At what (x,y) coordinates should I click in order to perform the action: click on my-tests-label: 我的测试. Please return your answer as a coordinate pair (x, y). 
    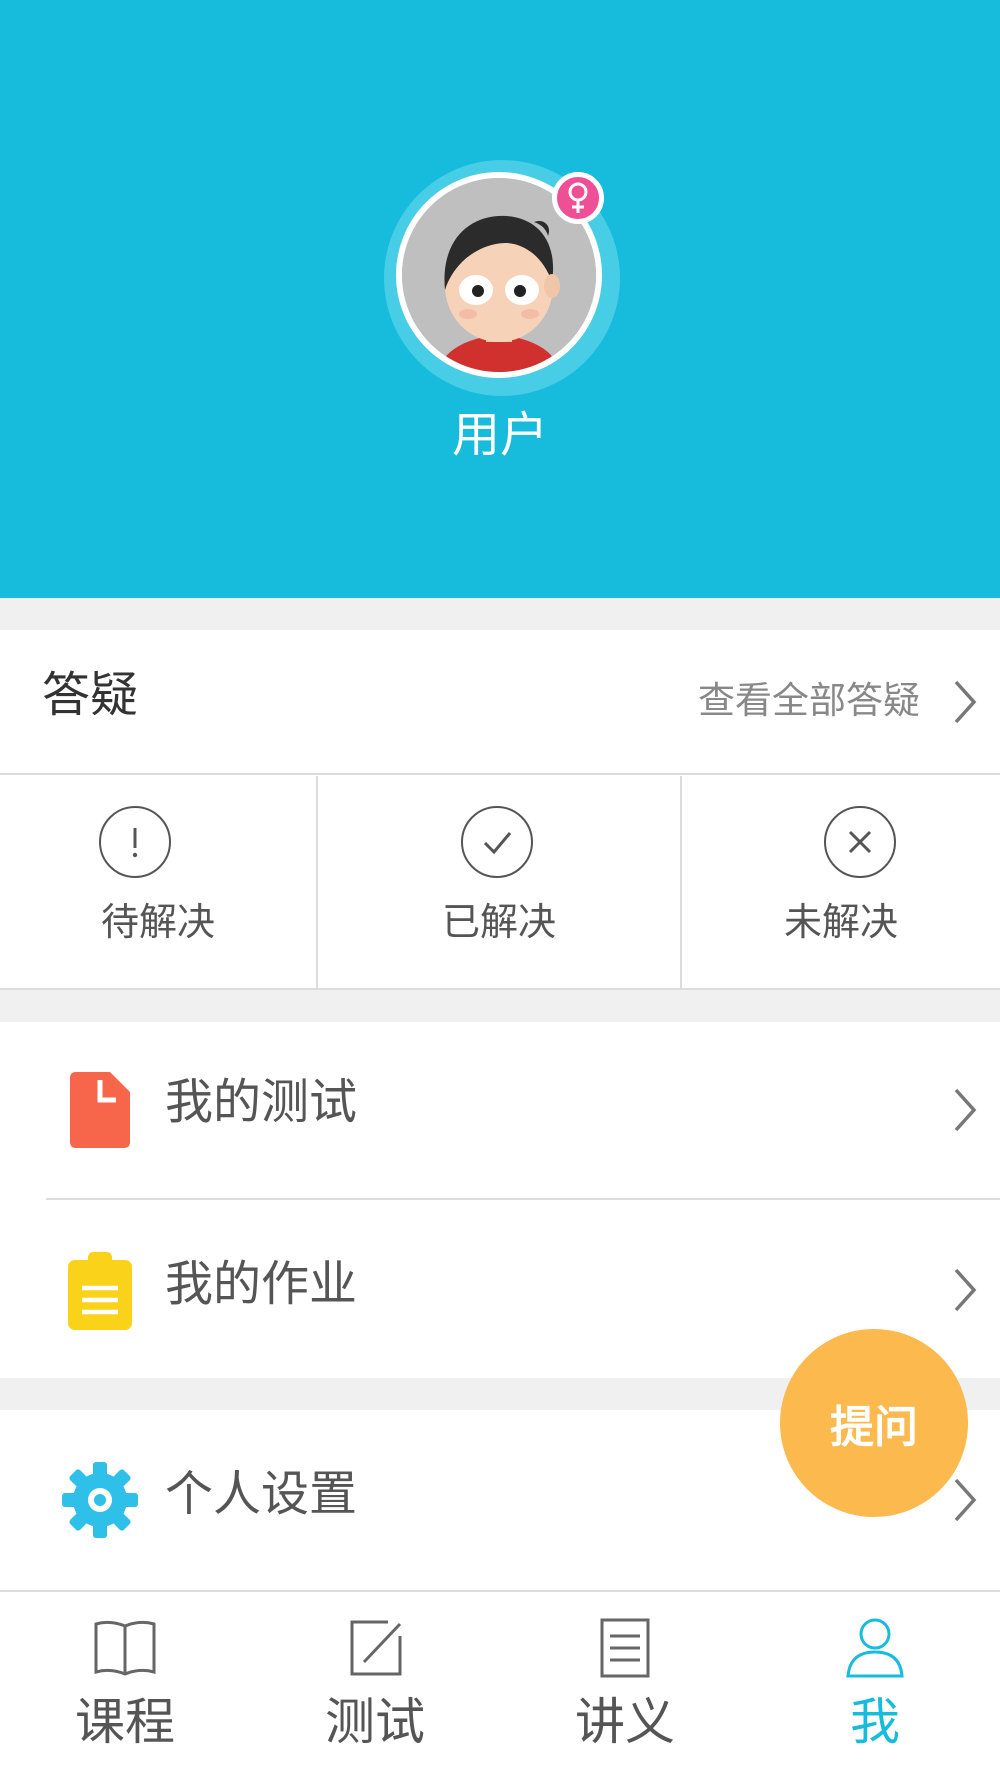
    Looking at the image, I should click on (261, 1102).